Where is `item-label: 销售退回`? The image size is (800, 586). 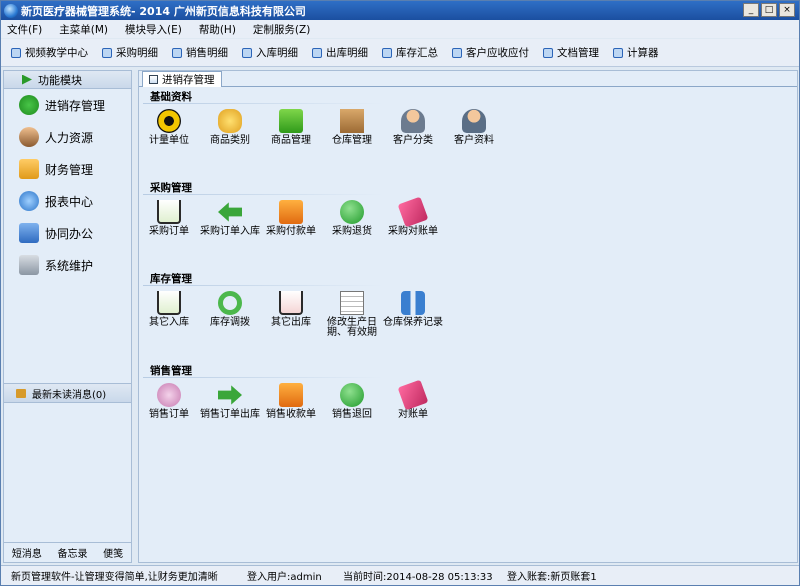
item-label: 销售退回 is located at coordinates (352, 414).